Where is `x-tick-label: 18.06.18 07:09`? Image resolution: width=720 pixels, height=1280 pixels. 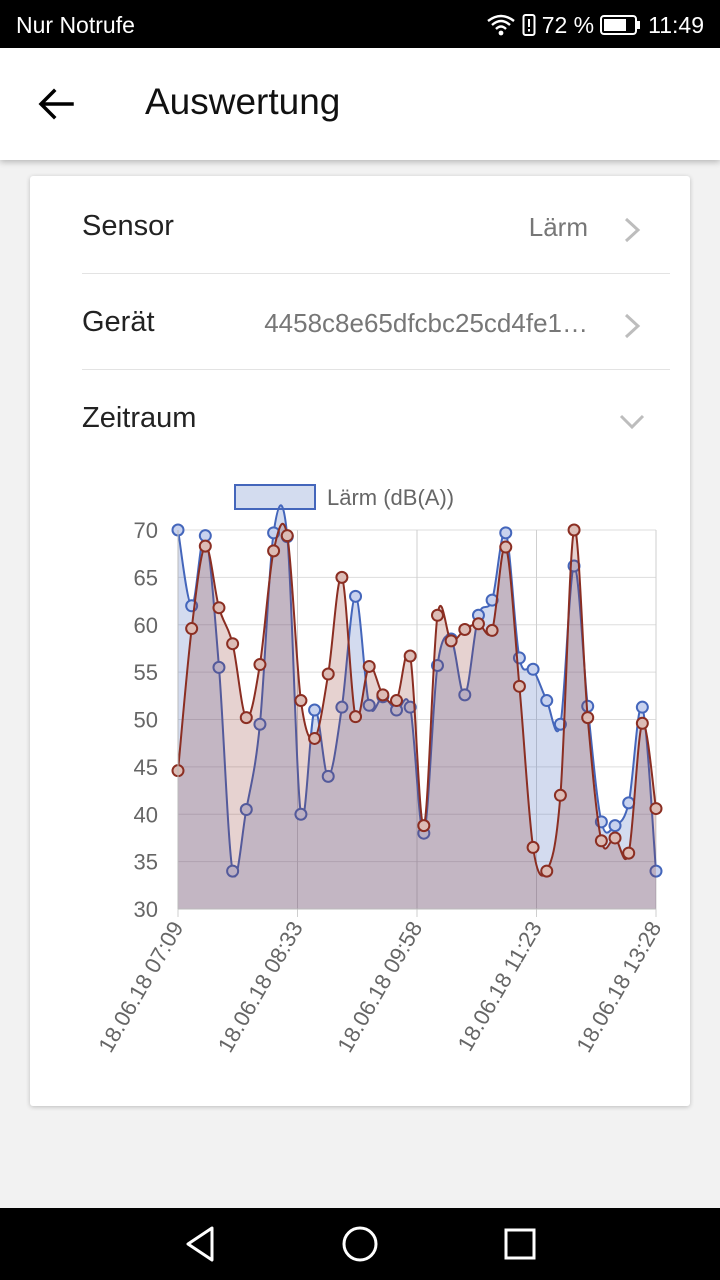 x-tick-label: 18.06.18 07:09 is located at coordinates (140, 987).